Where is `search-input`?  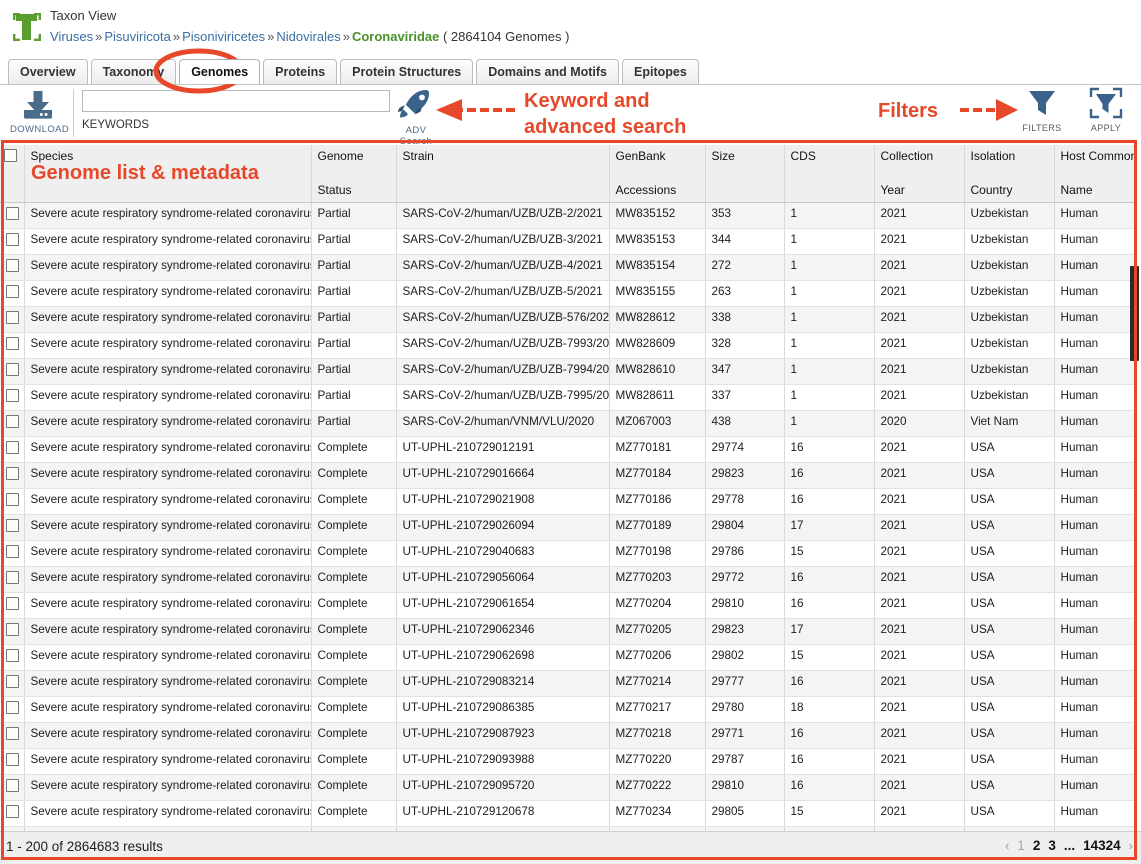
search-input is located at coordinates (236, 101).